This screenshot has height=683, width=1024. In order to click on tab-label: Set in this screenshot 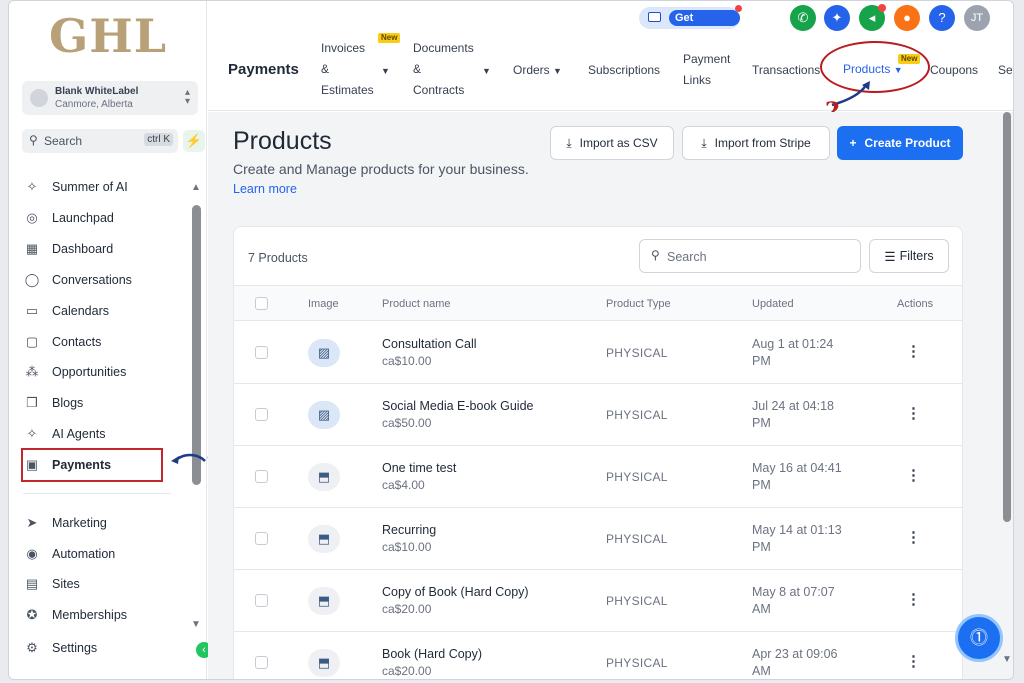, I will do `click(1005, 70)`.